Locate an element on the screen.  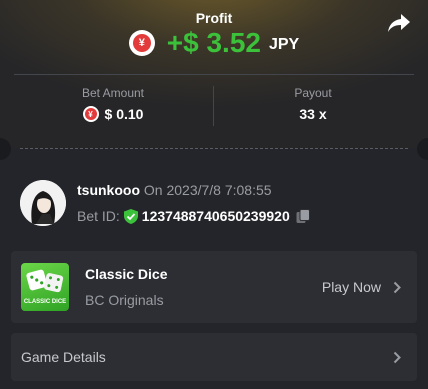
profit-label: Profit is located at coordinates (214, 18).